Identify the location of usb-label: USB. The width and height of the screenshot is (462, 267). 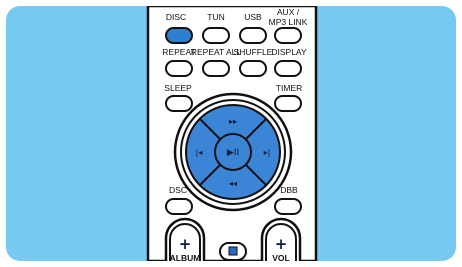
(253, 17).